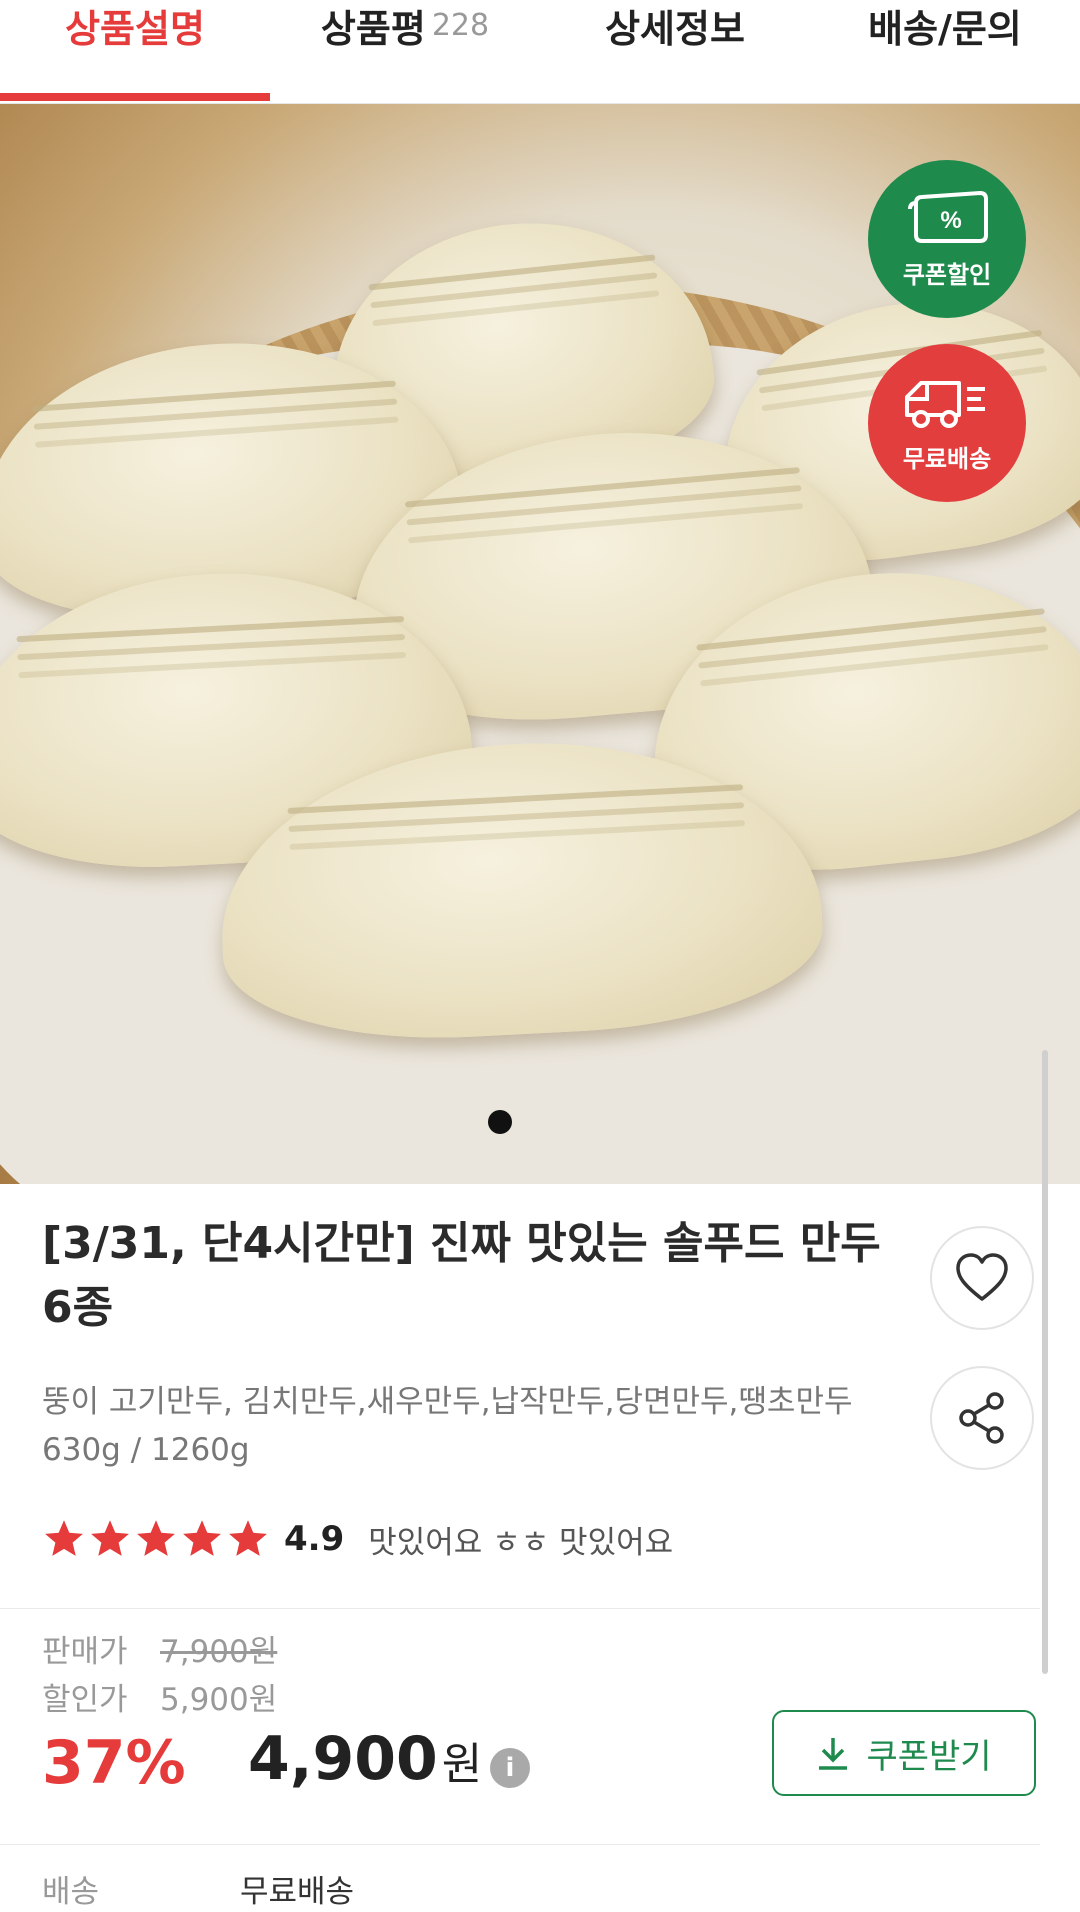  I want to click on free-shipping-label: 무료배송, so click(947, 458).